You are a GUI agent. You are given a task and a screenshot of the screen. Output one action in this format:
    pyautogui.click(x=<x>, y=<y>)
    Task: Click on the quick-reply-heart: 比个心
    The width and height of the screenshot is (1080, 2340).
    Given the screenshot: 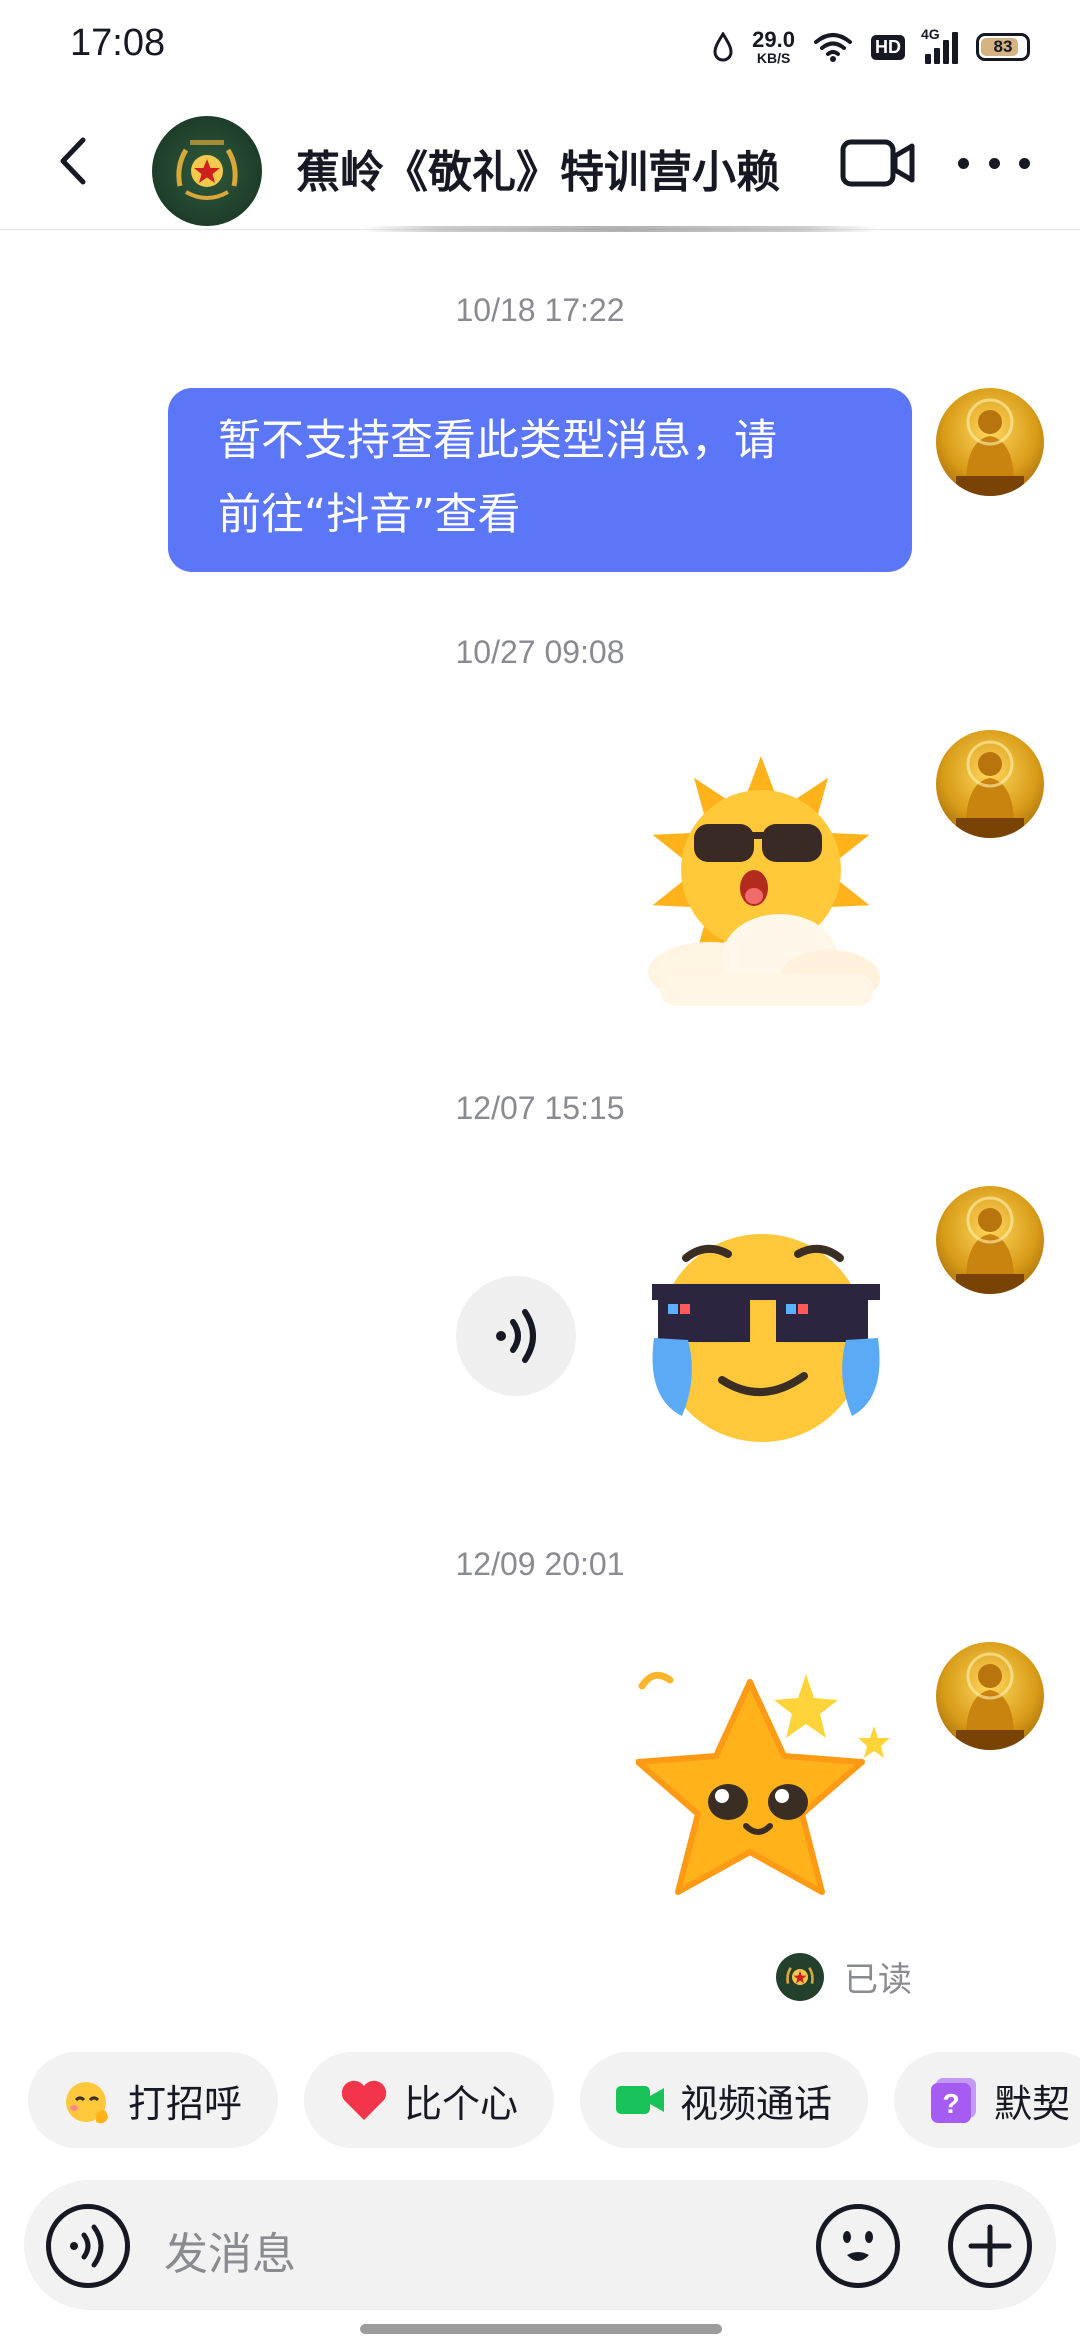 What is the action you would take?
    pyautogui.click(x=429, y=2100)
    